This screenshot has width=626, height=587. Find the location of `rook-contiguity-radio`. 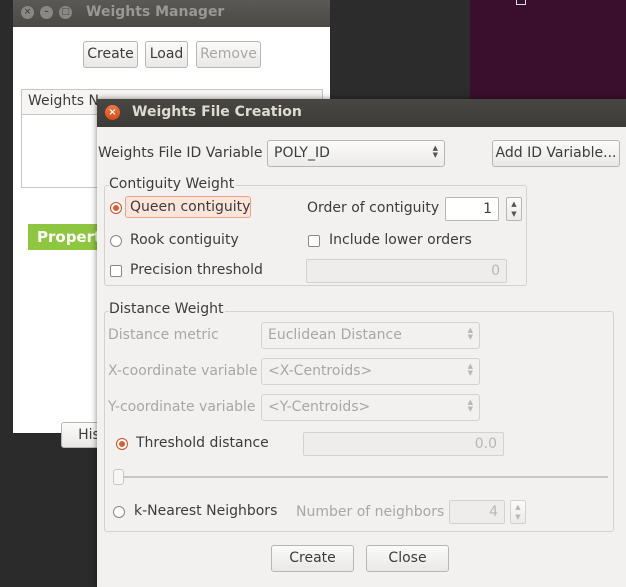

rook-contiguity-radio is located at coordinates (116, 241).